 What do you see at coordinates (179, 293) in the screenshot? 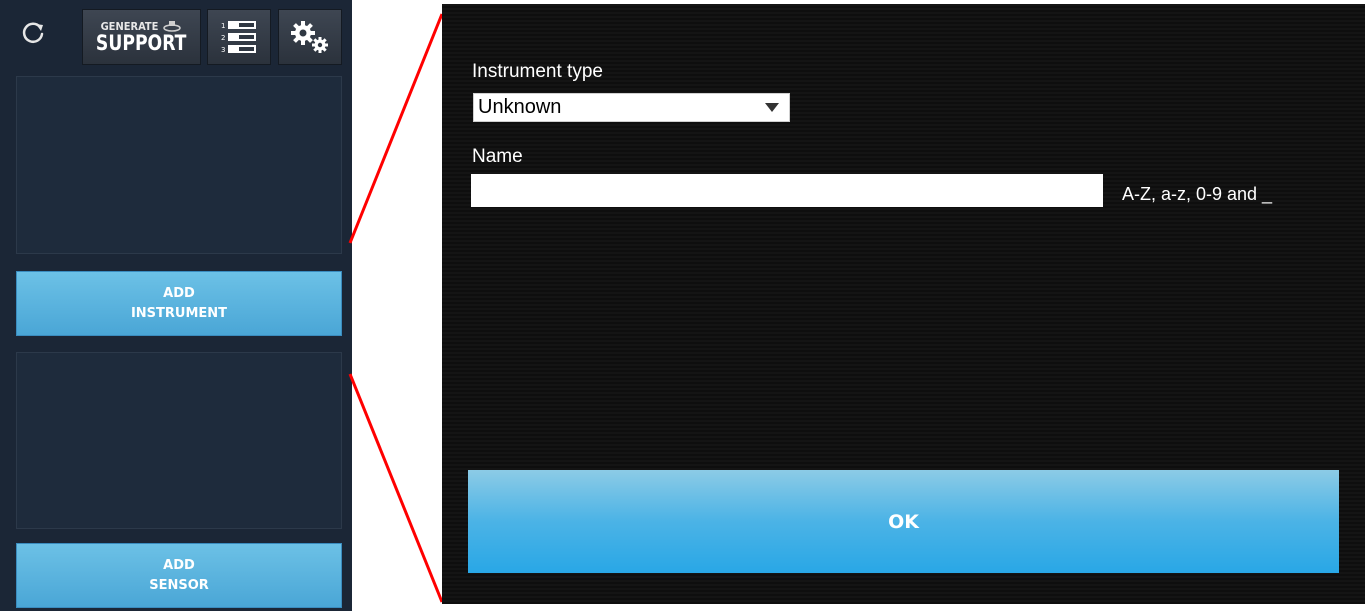
I see `add-instrument-label-line1: ADD` at bounding box center [179, 293].